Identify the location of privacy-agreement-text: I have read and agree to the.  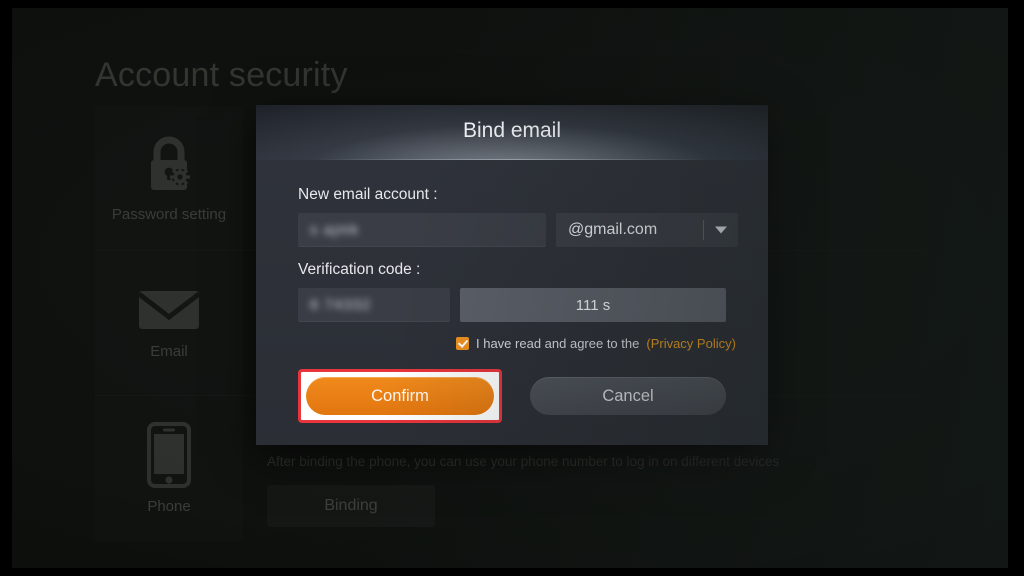
(558, 343).